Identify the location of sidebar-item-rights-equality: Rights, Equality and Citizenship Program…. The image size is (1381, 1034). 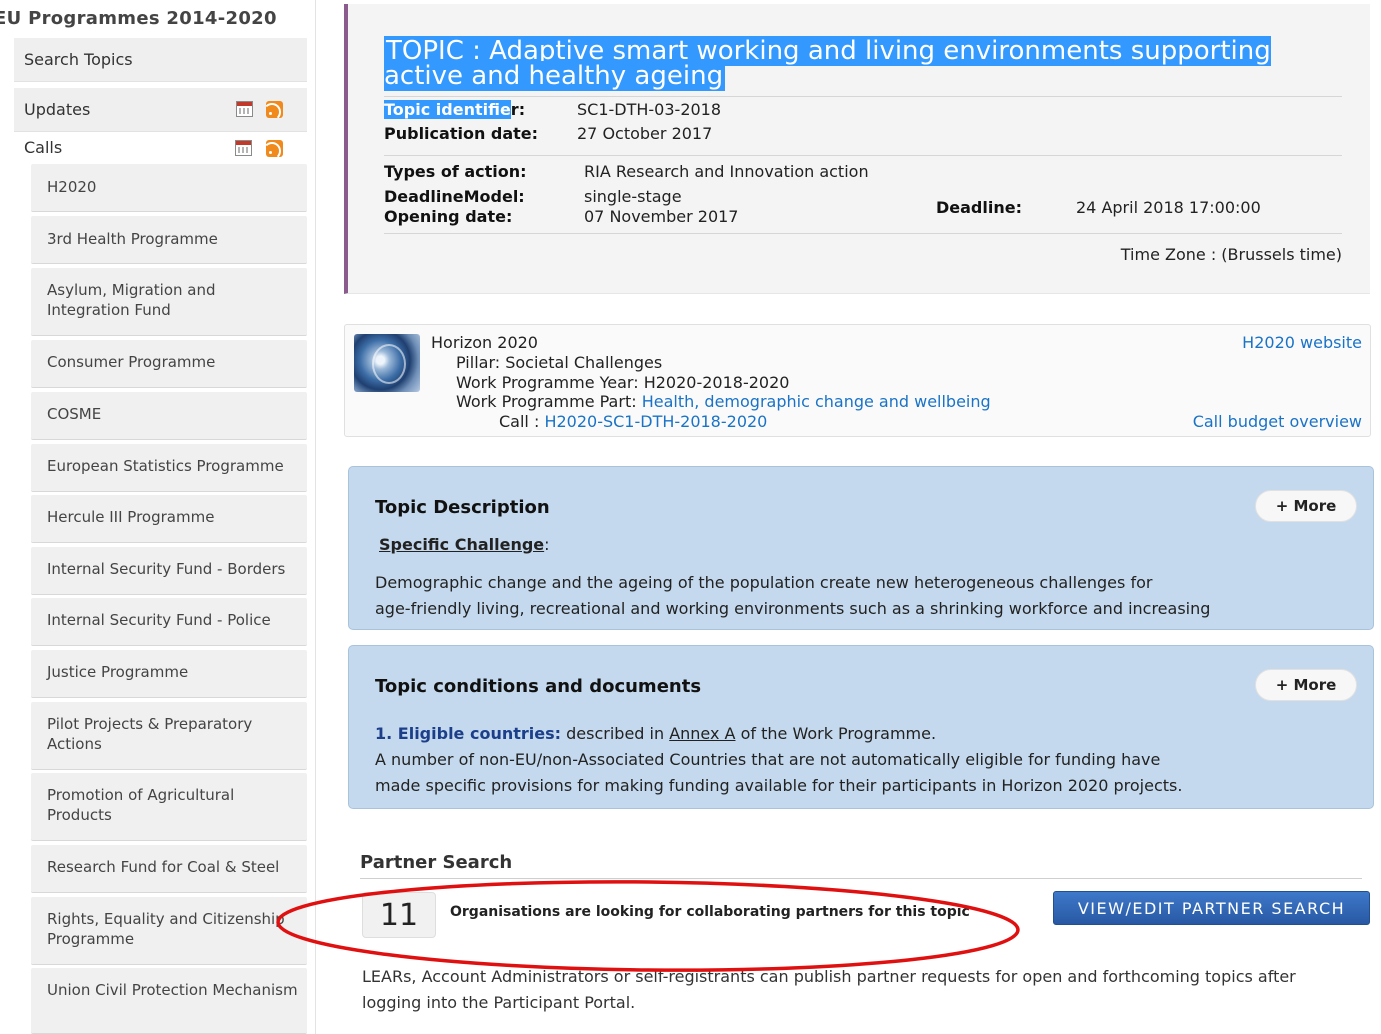
(169, 931).